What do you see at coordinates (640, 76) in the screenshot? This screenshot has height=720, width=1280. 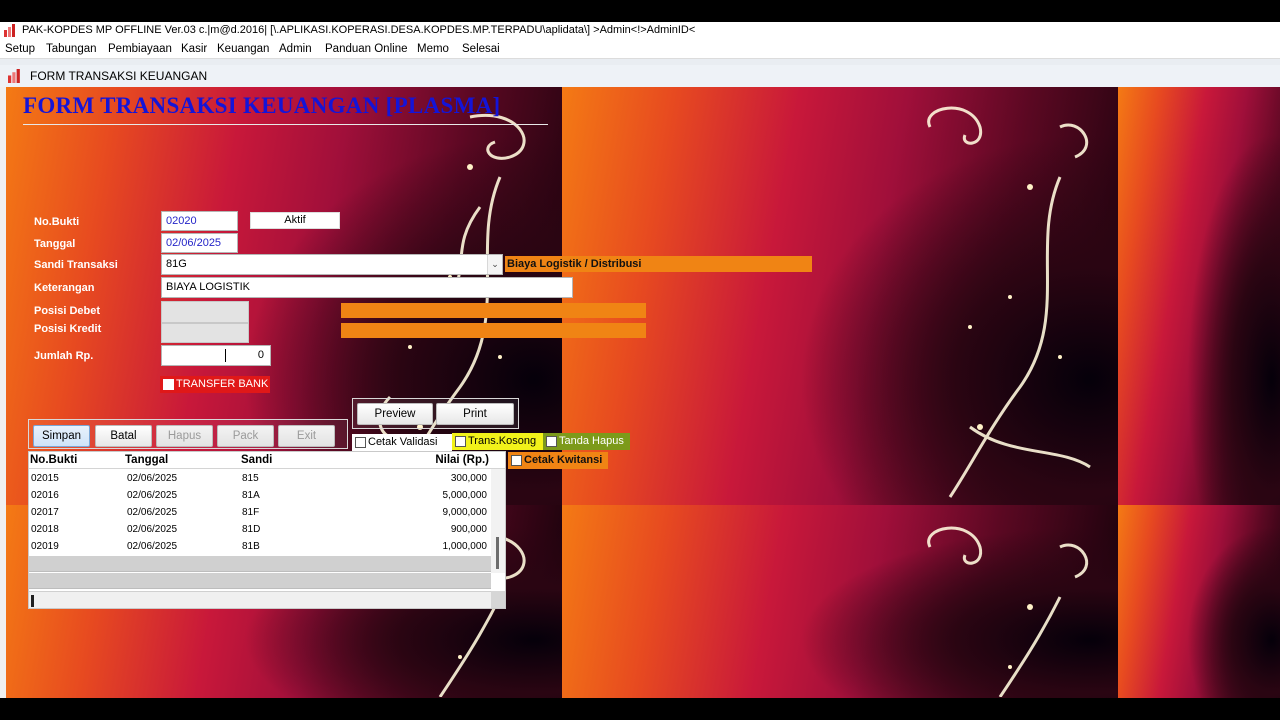 I see `child-window-title-bar: FORM TRANSAKSI KEUANGAN` at bounding box center [640, 76].